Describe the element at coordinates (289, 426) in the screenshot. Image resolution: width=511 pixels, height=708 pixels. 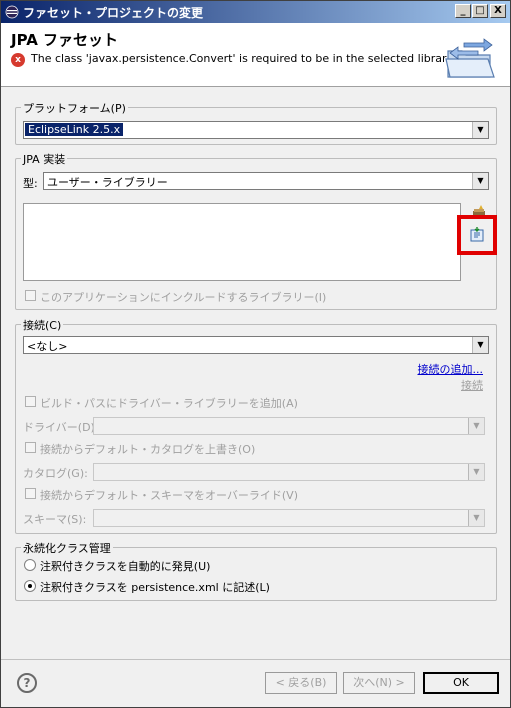
I see `driver-select: ▼` at that location.